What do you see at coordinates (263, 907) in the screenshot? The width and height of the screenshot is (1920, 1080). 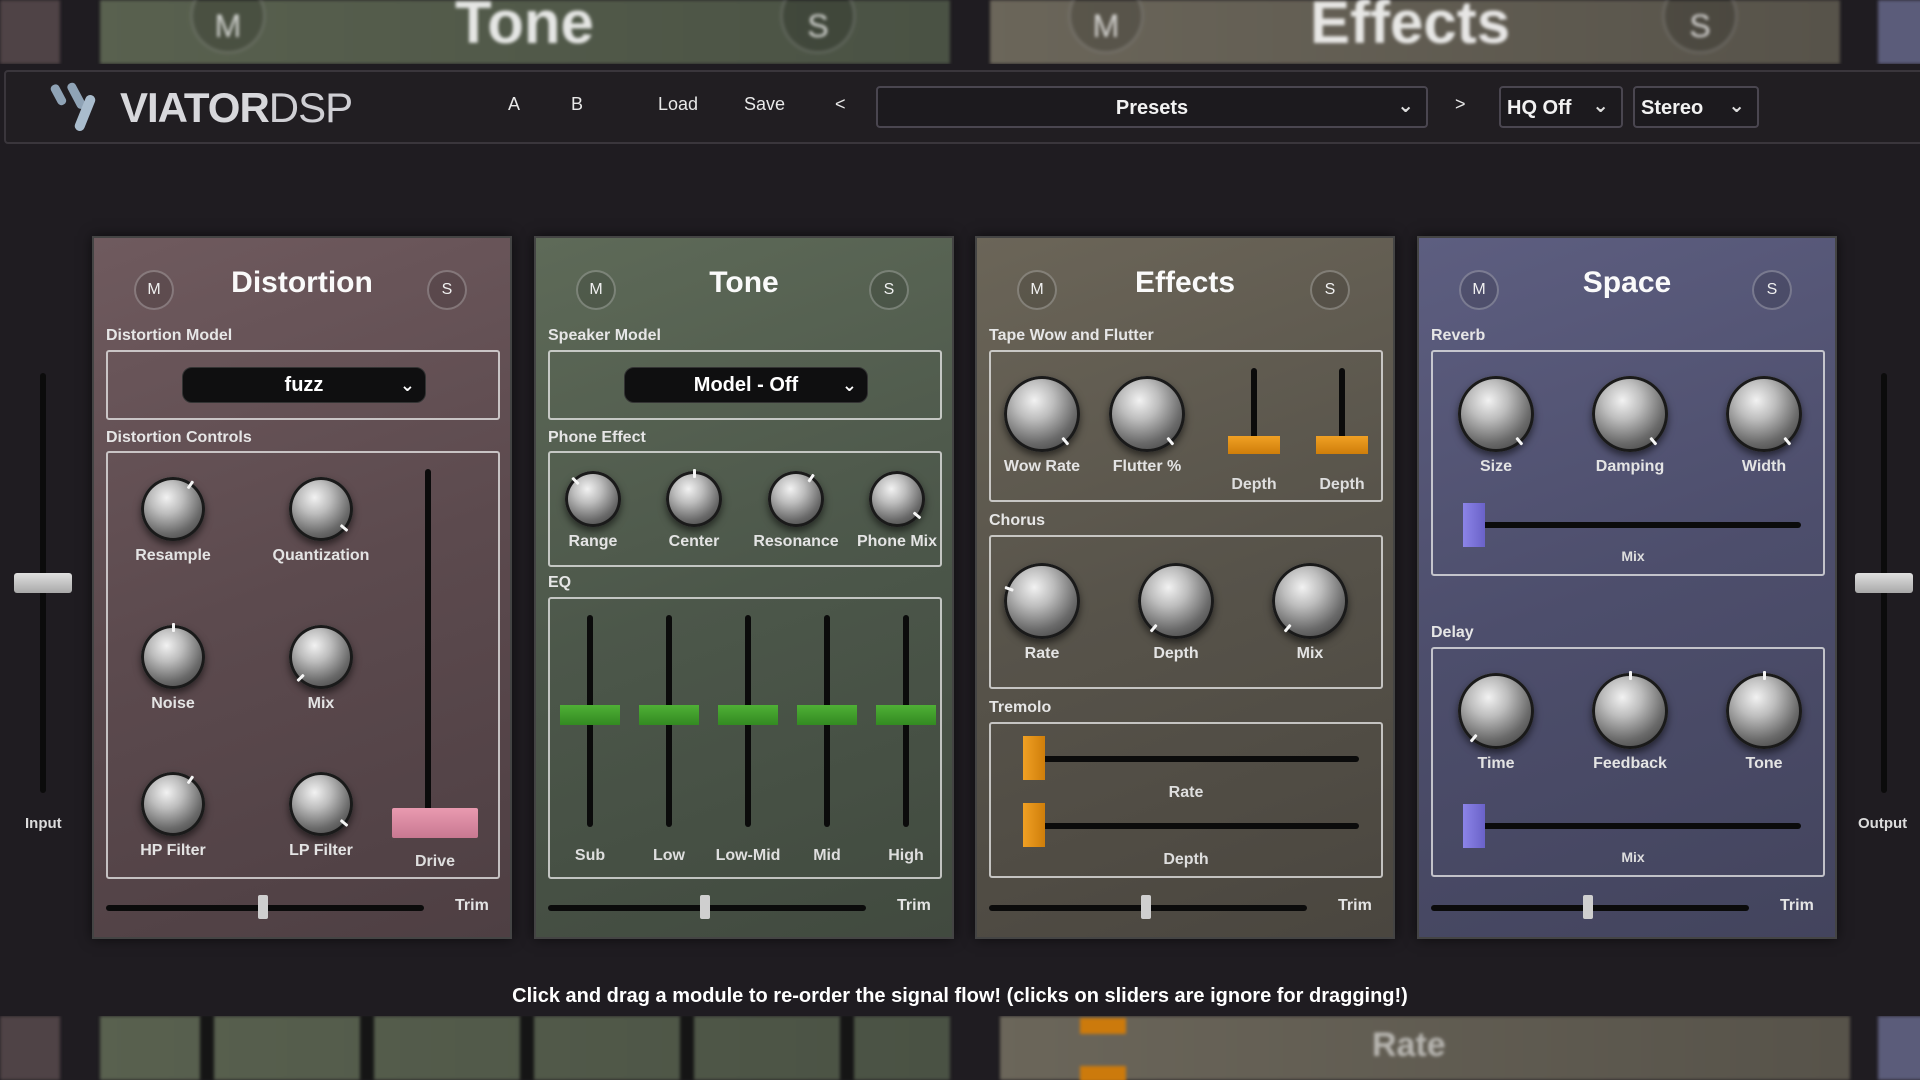 I see `distortion-trim-thumb` at bounding box center [263, 907].